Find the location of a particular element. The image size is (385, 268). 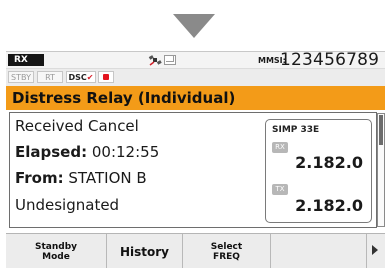

softkey-bar: Standby Mode History Select FREQ is located at coordinates (195, 250).